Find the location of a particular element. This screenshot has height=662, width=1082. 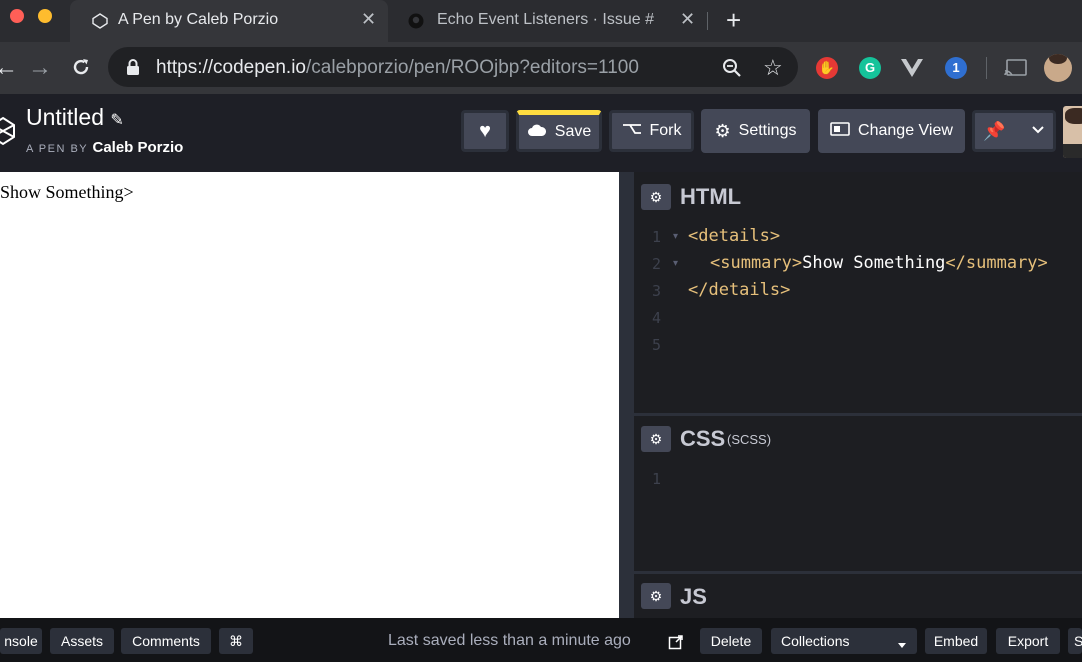

new-tab-button: + is located at coordinates (733, 20).